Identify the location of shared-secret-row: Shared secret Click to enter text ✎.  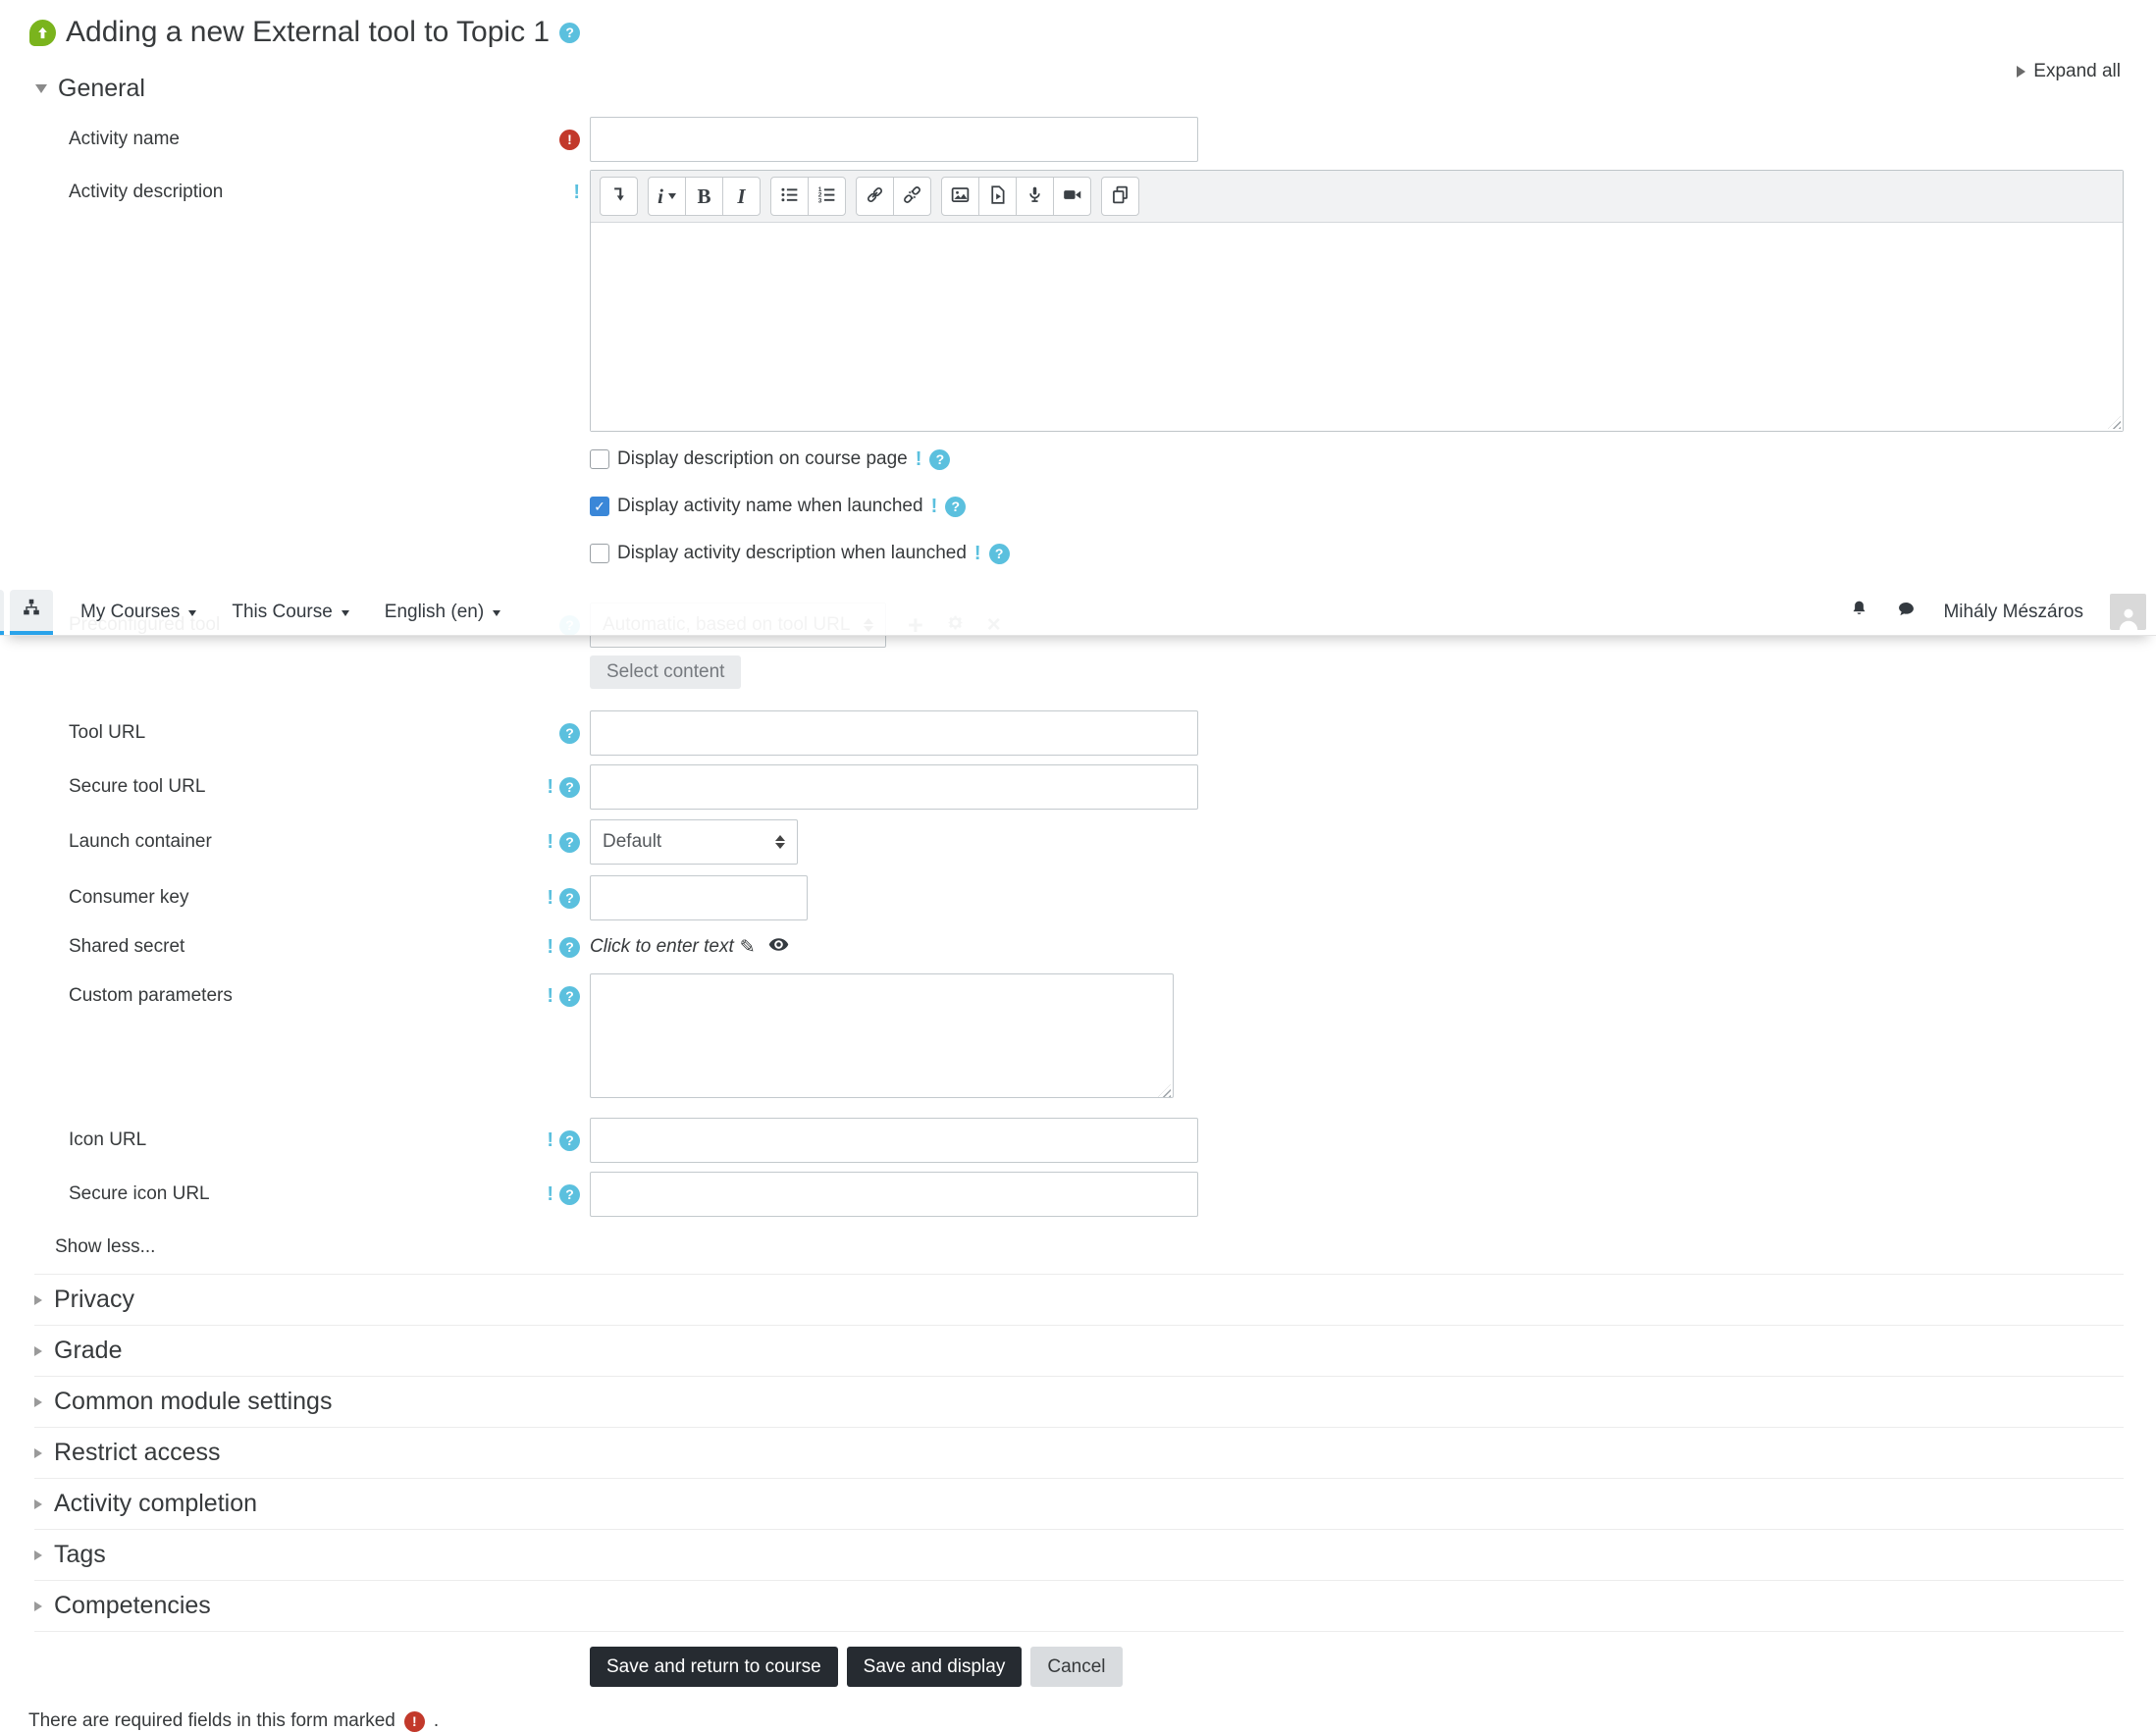
(1078, 947).